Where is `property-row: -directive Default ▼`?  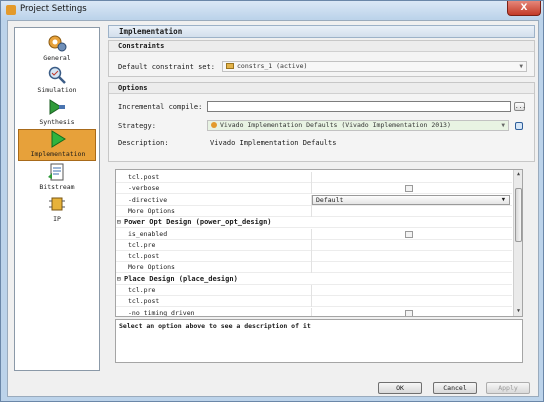
property-row: -directive Default ▼ is located at coordinates (314, 200).